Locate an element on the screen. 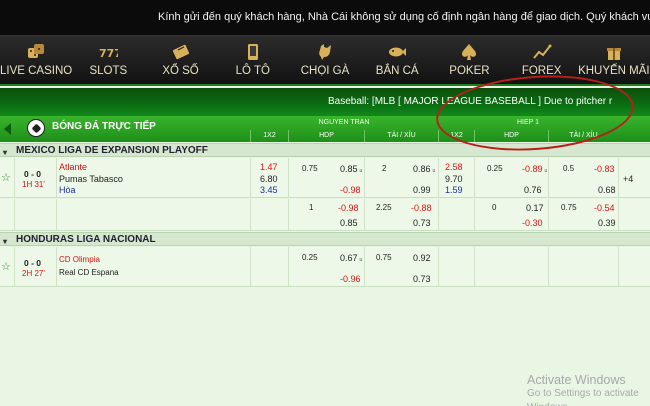 The height and width of the screenshot is (406, 650). nav-label: LÔ TÔ is located at coordinates (252, 71).